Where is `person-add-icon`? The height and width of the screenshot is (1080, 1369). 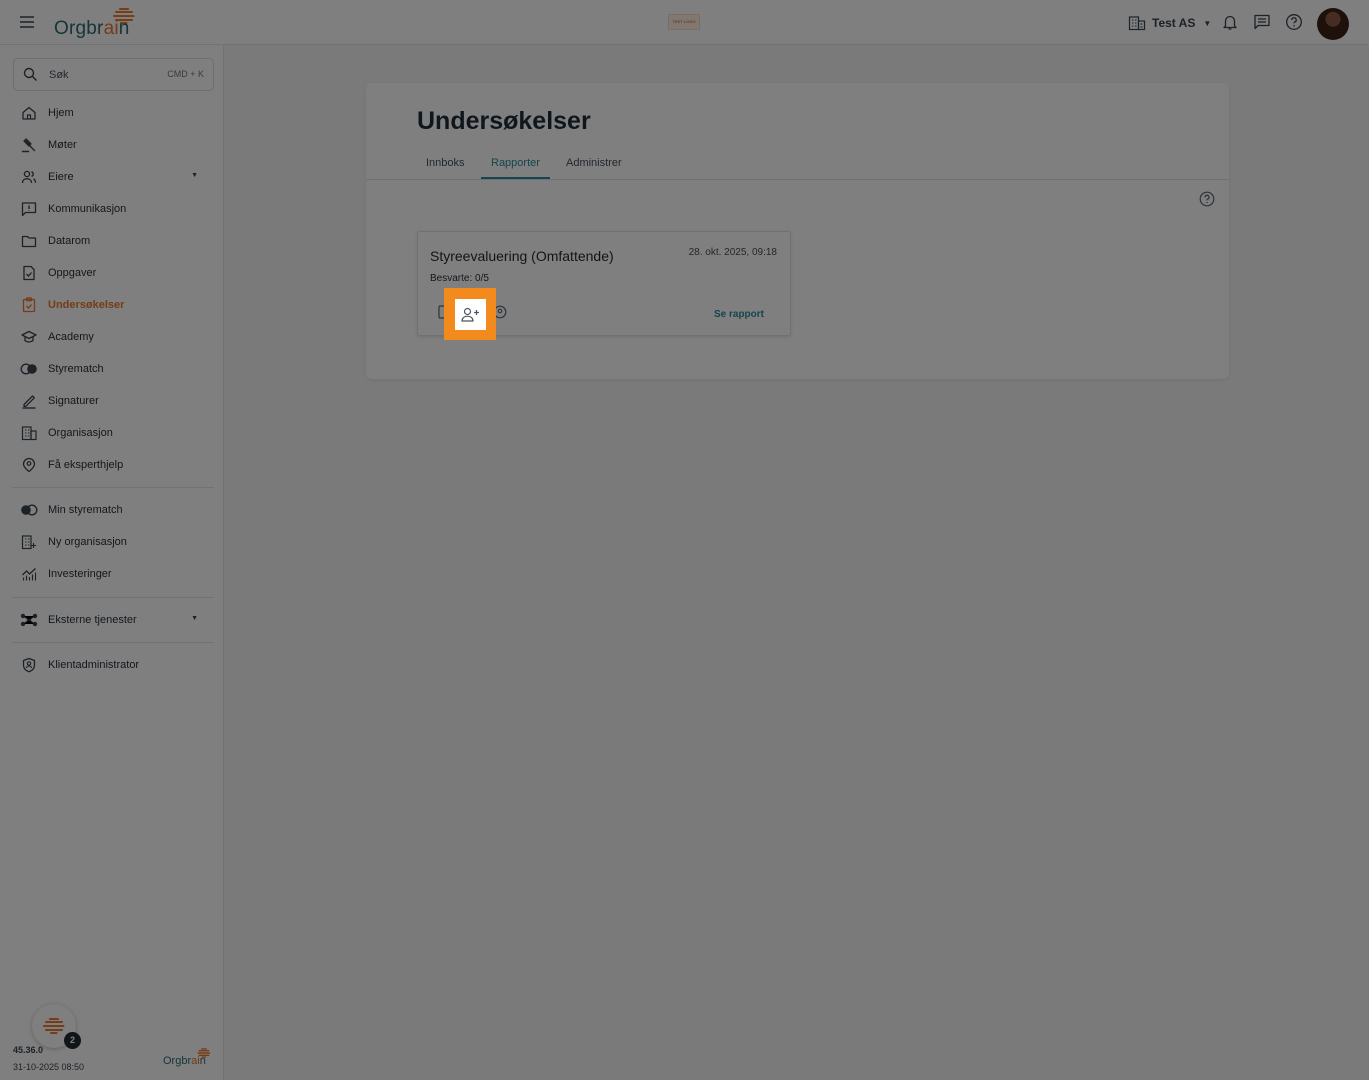 person-add-icon is located at coordinates (470, 314).